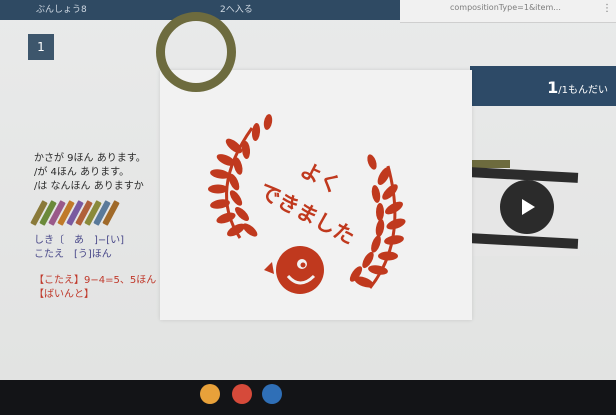 The image size is (616, 415). What do you see at coordinates (607, 8) in the screenshot?
I see `extension-icon: ⋮` at bounding box center [607, 8].